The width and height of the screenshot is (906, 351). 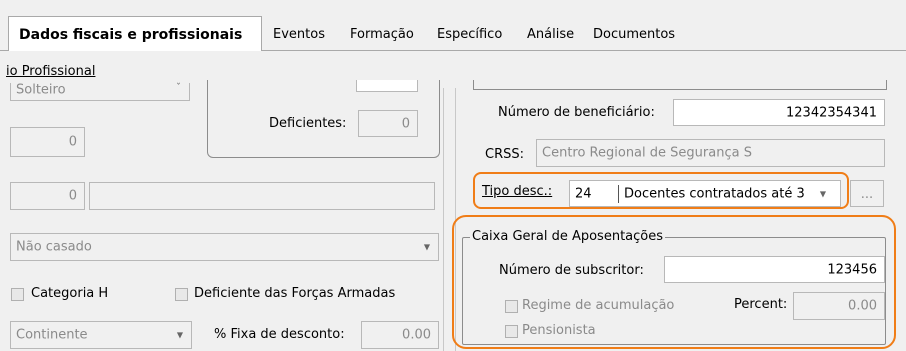 I want to click on deficiente-fa-checkbox, so click(x=181, y=294).